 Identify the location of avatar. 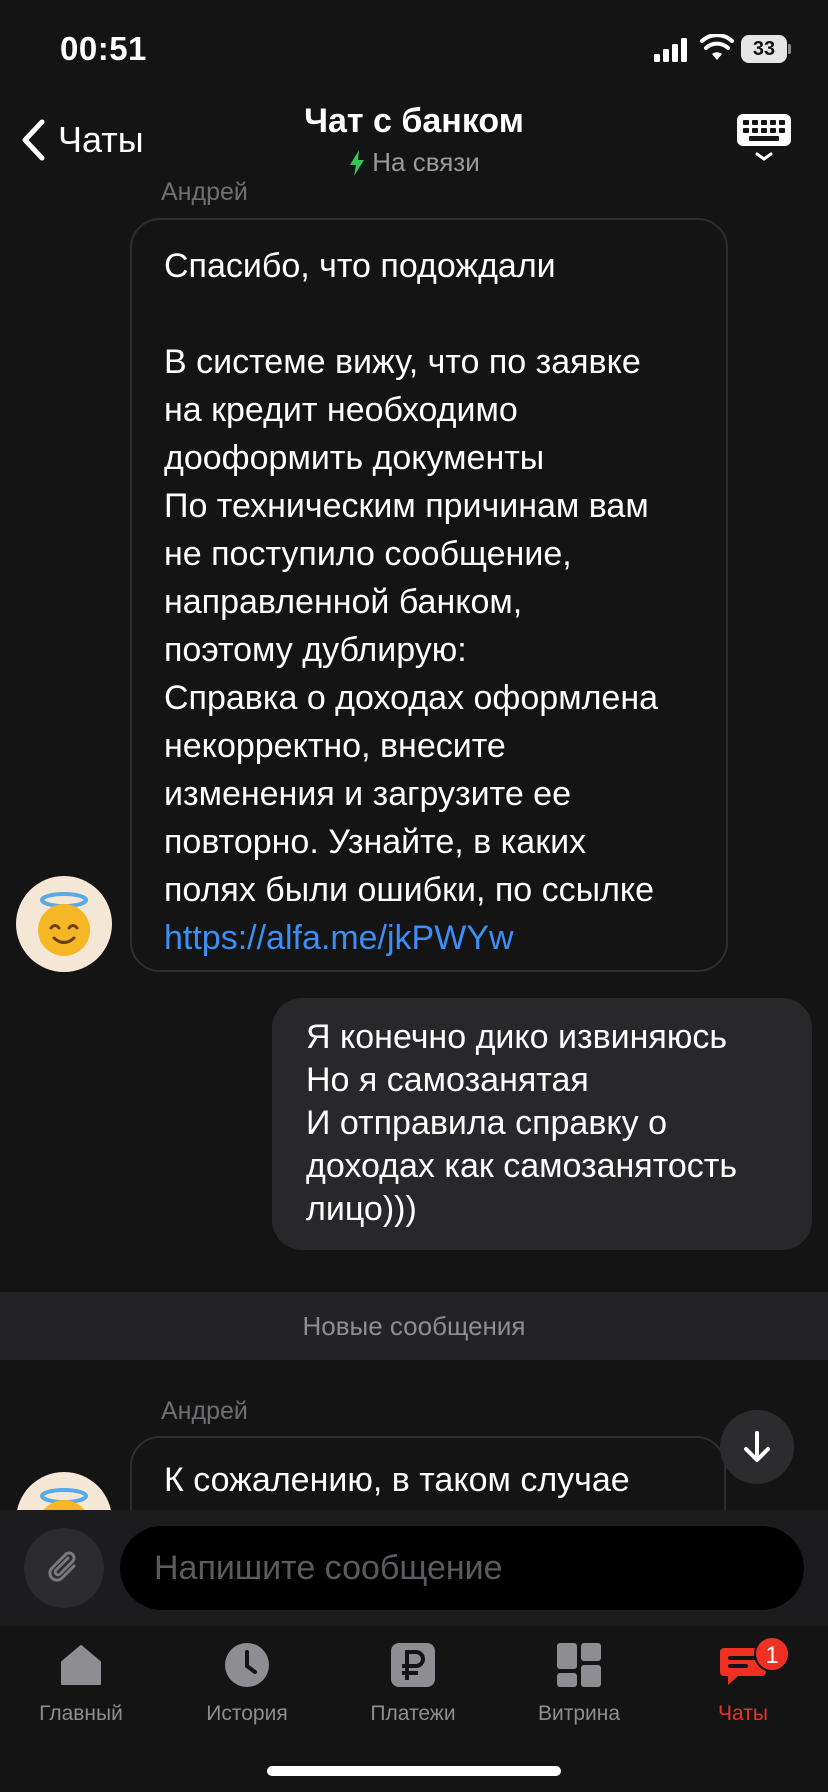
(64, 924).